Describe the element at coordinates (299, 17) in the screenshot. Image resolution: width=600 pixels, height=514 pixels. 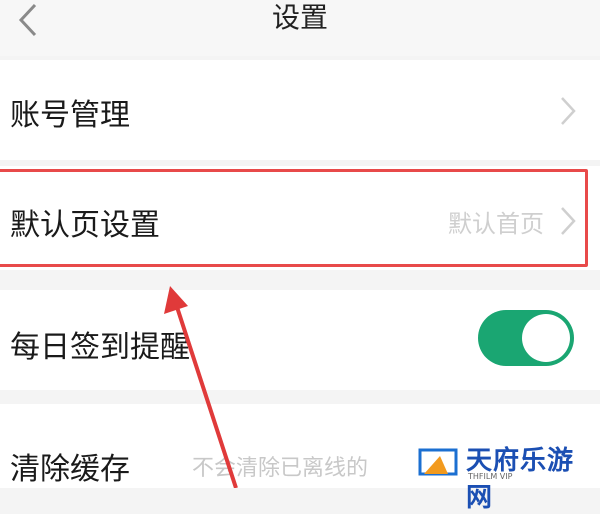
I see `page-title: 设置` at that location.